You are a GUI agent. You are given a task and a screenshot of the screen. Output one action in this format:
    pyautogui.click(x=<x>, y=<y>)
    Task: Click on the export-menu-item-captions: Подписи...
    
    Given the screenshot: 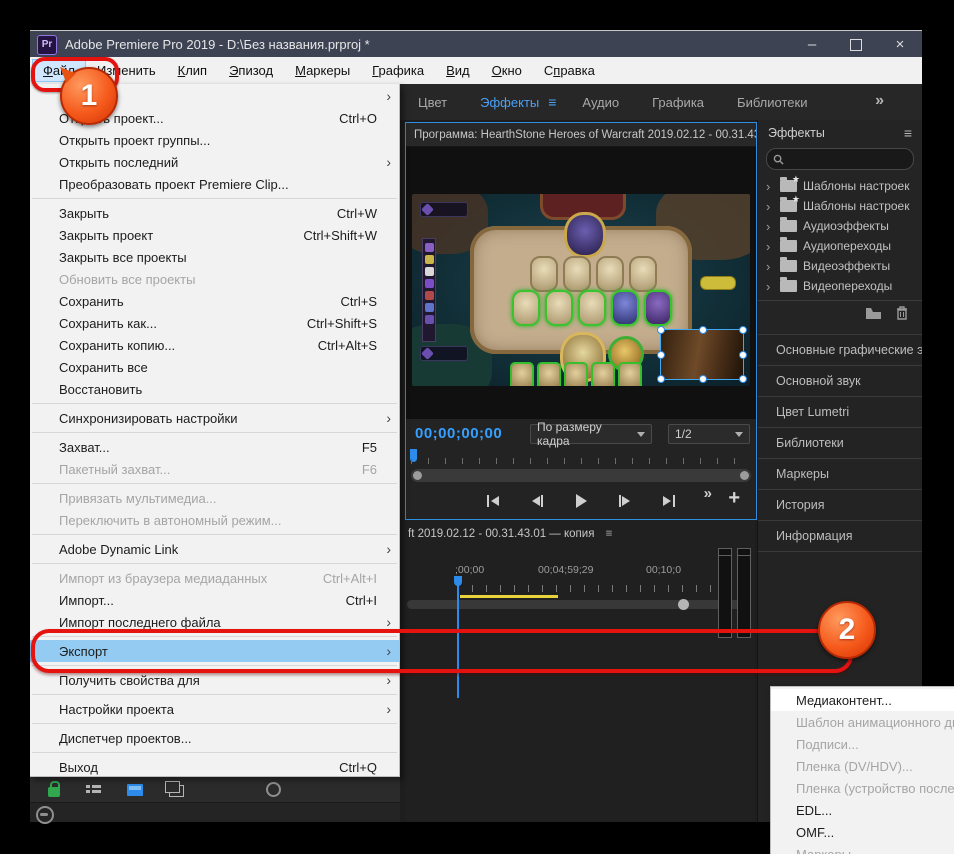 What is the action you would take?
    pyautogui.click(x=862, y=744)
    